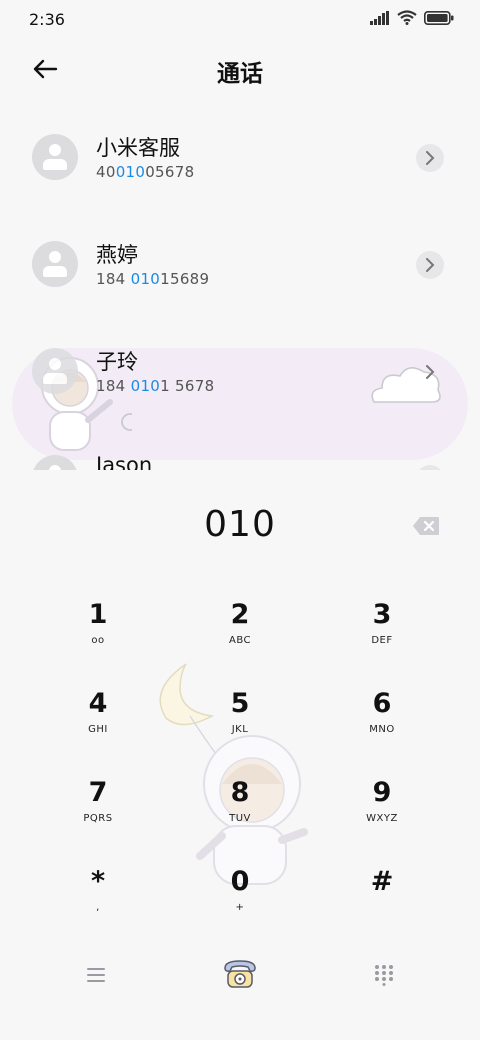  What do you see at coordinates (47, 19) in the screenshot?
I see `status-time: 2:36` at bounding box center [47, 19].